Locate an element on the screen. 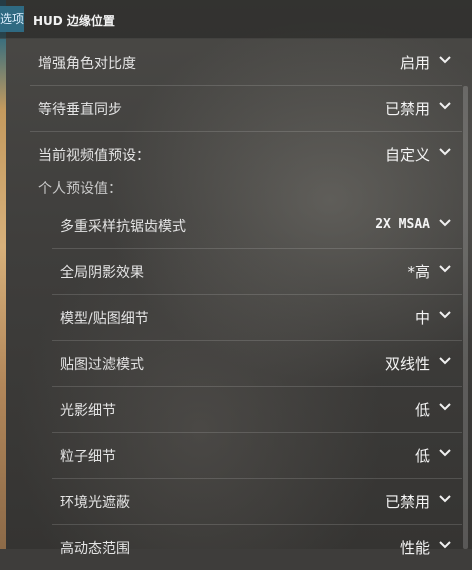 Image resolution: width=472 pixels, height=570 pixels. setting-label: 模型/贴图细节 is located at coordinates (104, 319).